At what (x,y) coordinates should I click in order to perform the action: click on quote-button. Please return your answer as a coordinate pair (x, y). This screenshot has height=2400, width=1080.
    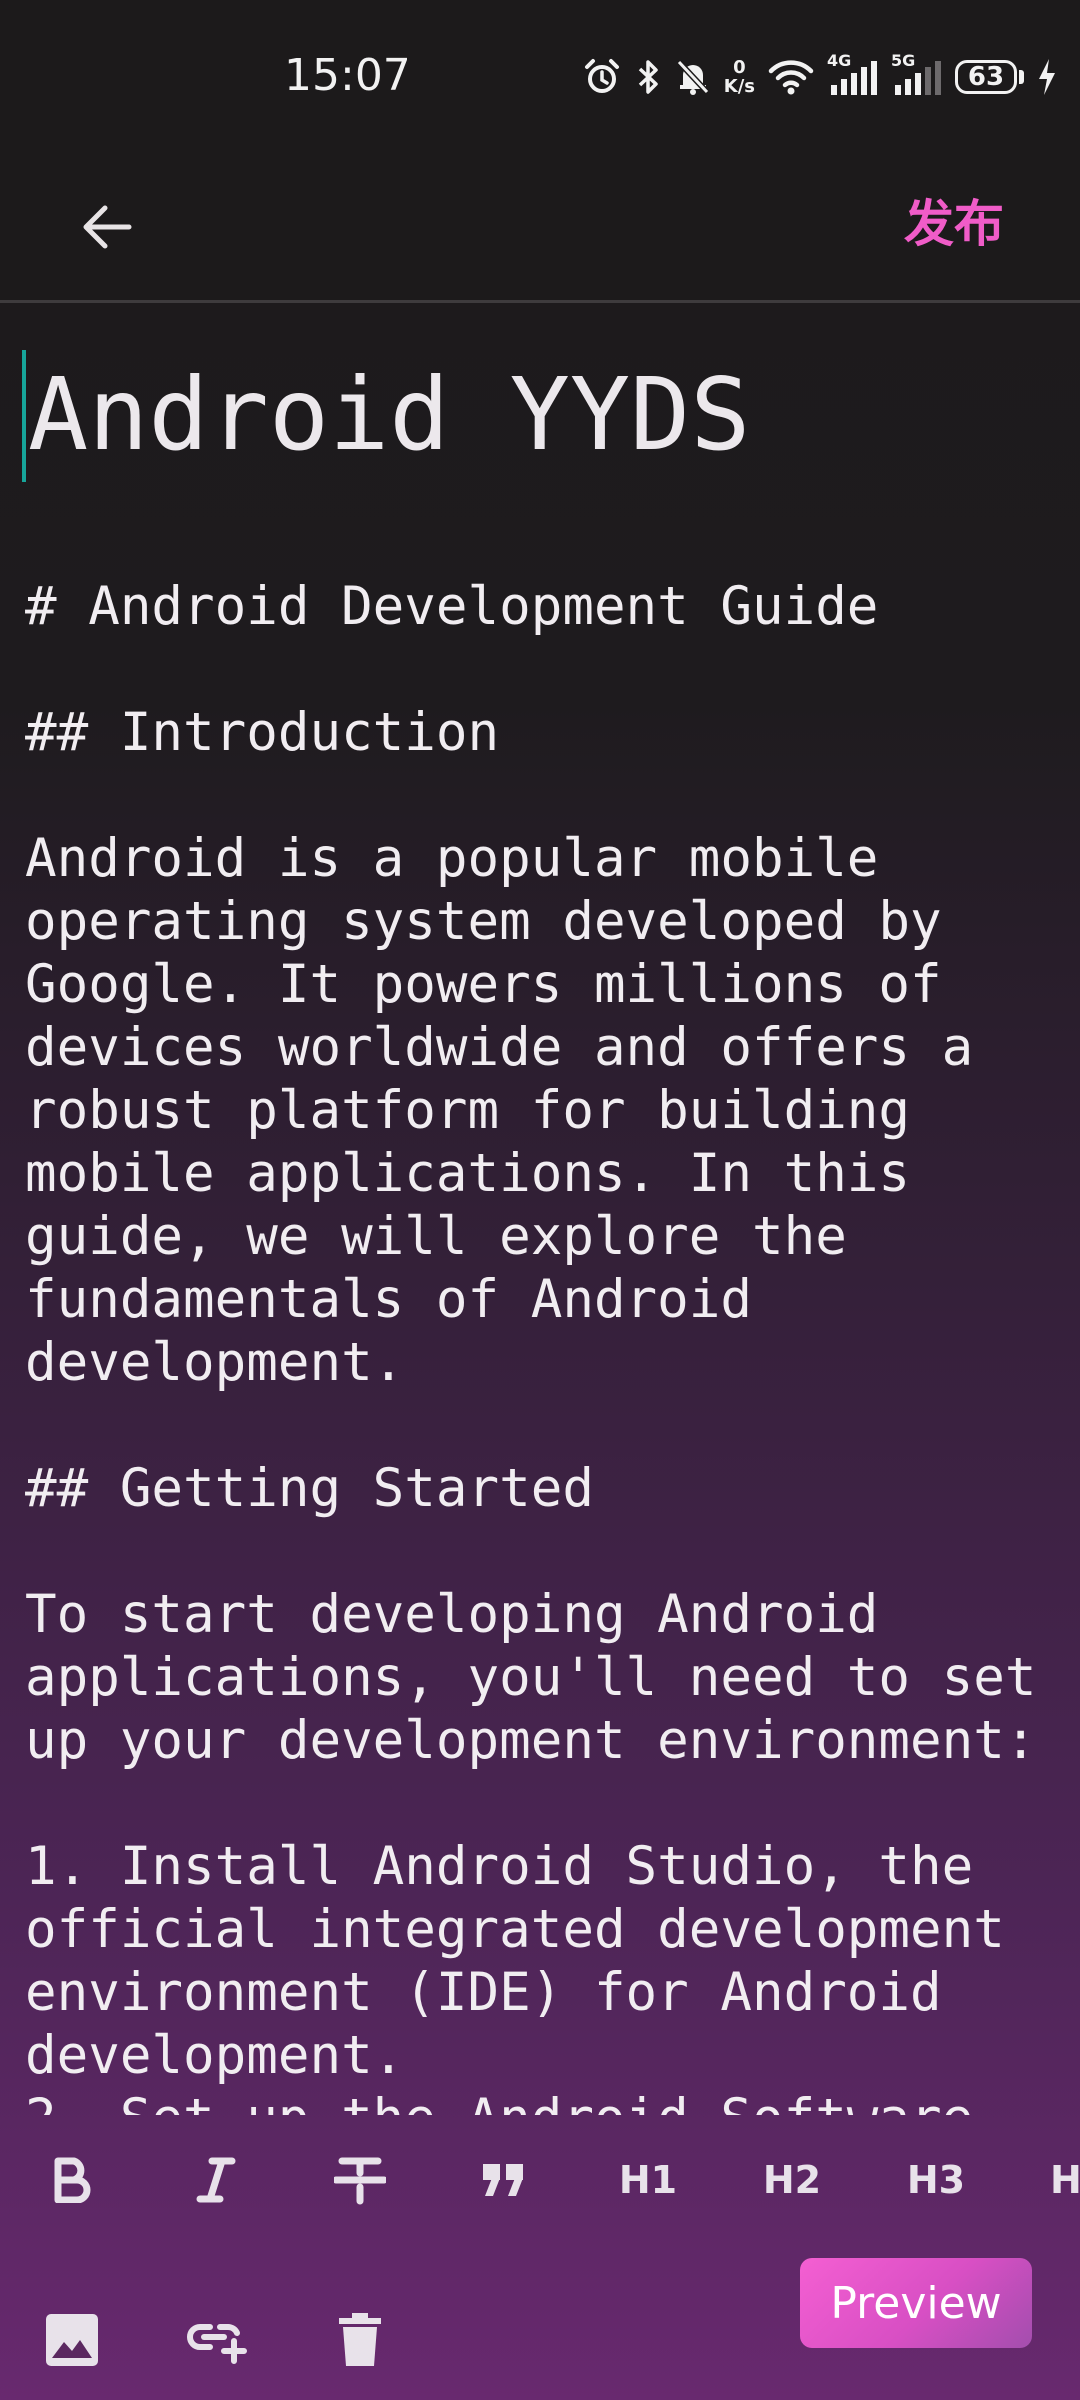
    Looking at the image, I should click on (504, 2180).